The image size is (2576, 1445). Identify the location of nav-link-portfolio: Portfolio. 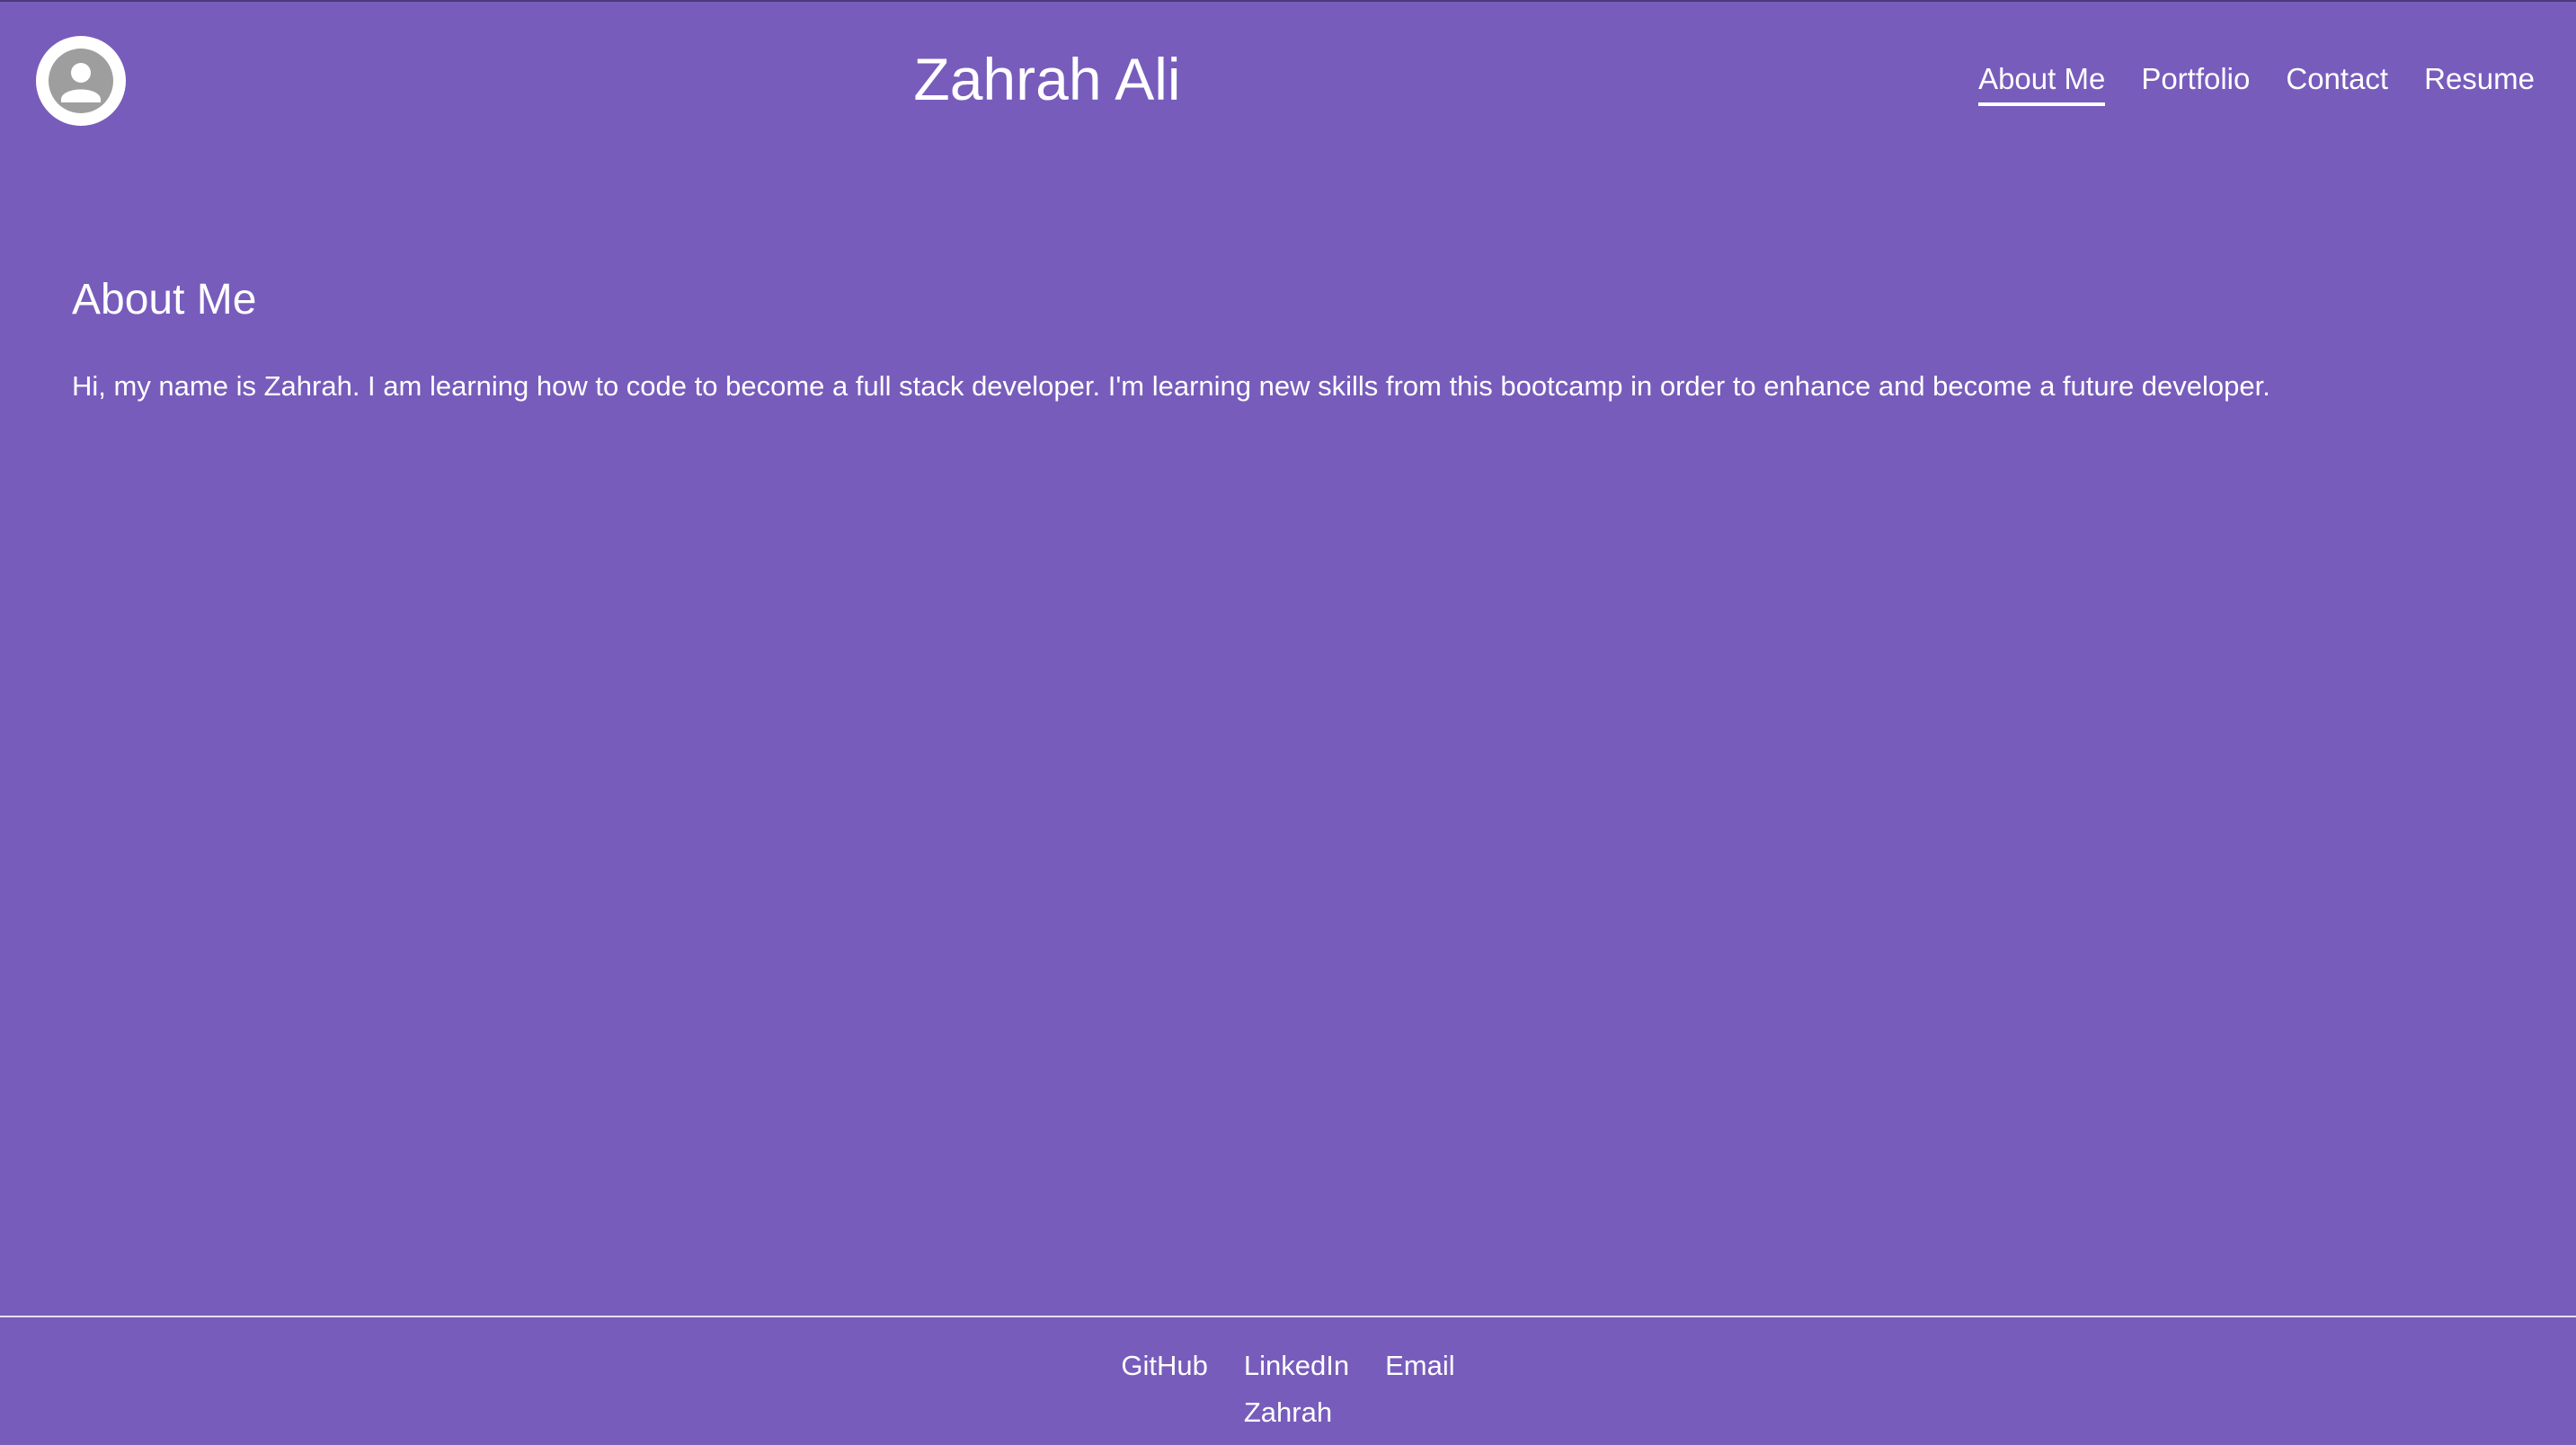
(2195, 82).